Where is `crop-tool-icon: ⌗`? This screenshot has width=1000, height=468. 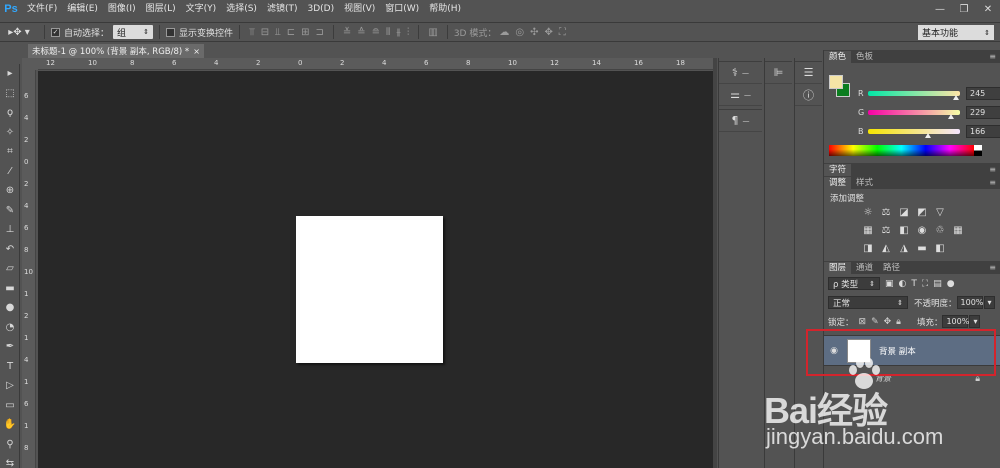
crop-tool-icon: ⌗ is located at coordinates (10, 152).